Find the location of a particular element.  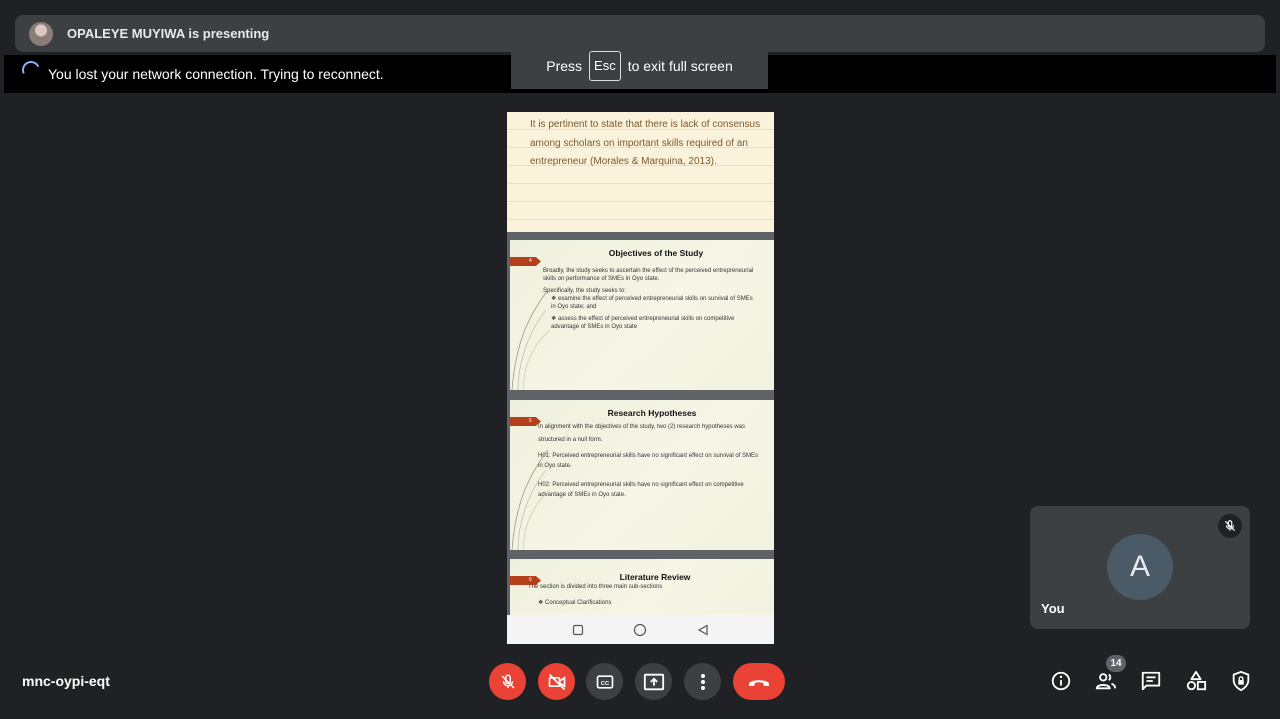

present-button is located at coordinates (653, 681).